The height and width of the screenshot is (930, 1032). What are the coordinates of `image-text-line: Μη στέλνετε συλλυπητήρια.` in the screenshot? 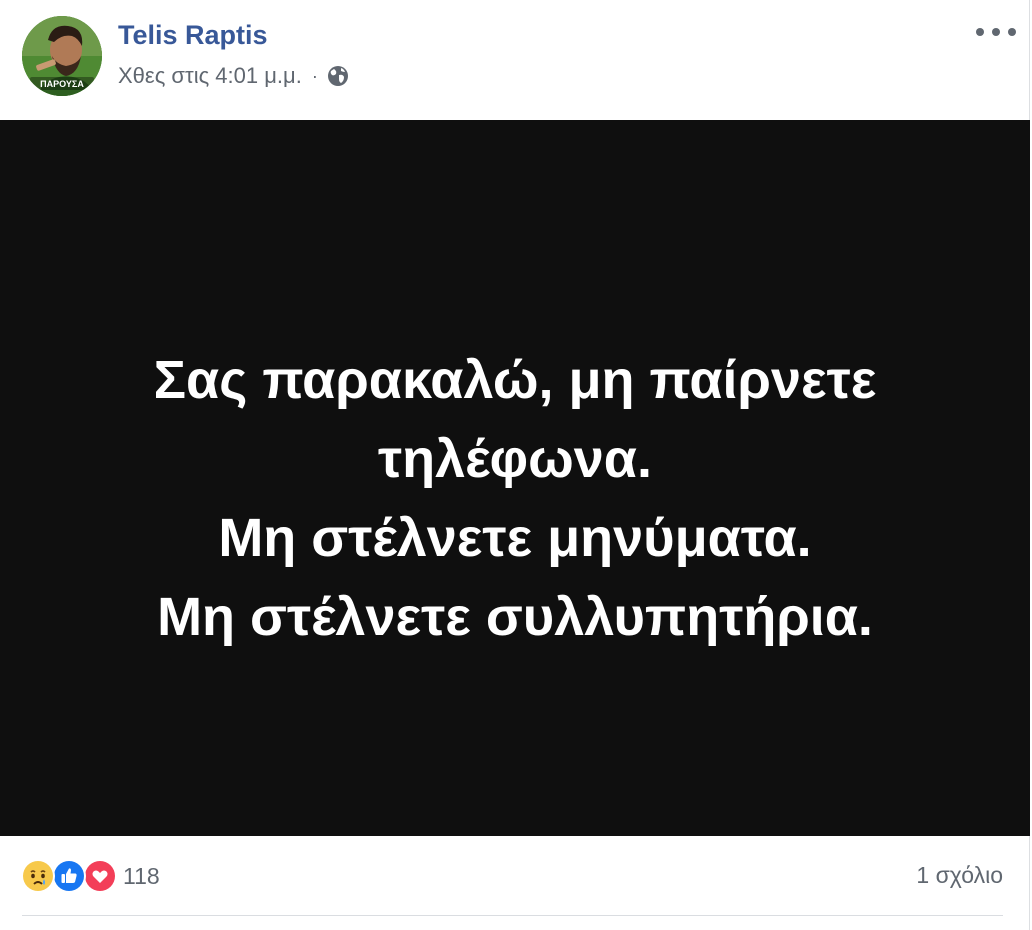 It's located at (515, 617).